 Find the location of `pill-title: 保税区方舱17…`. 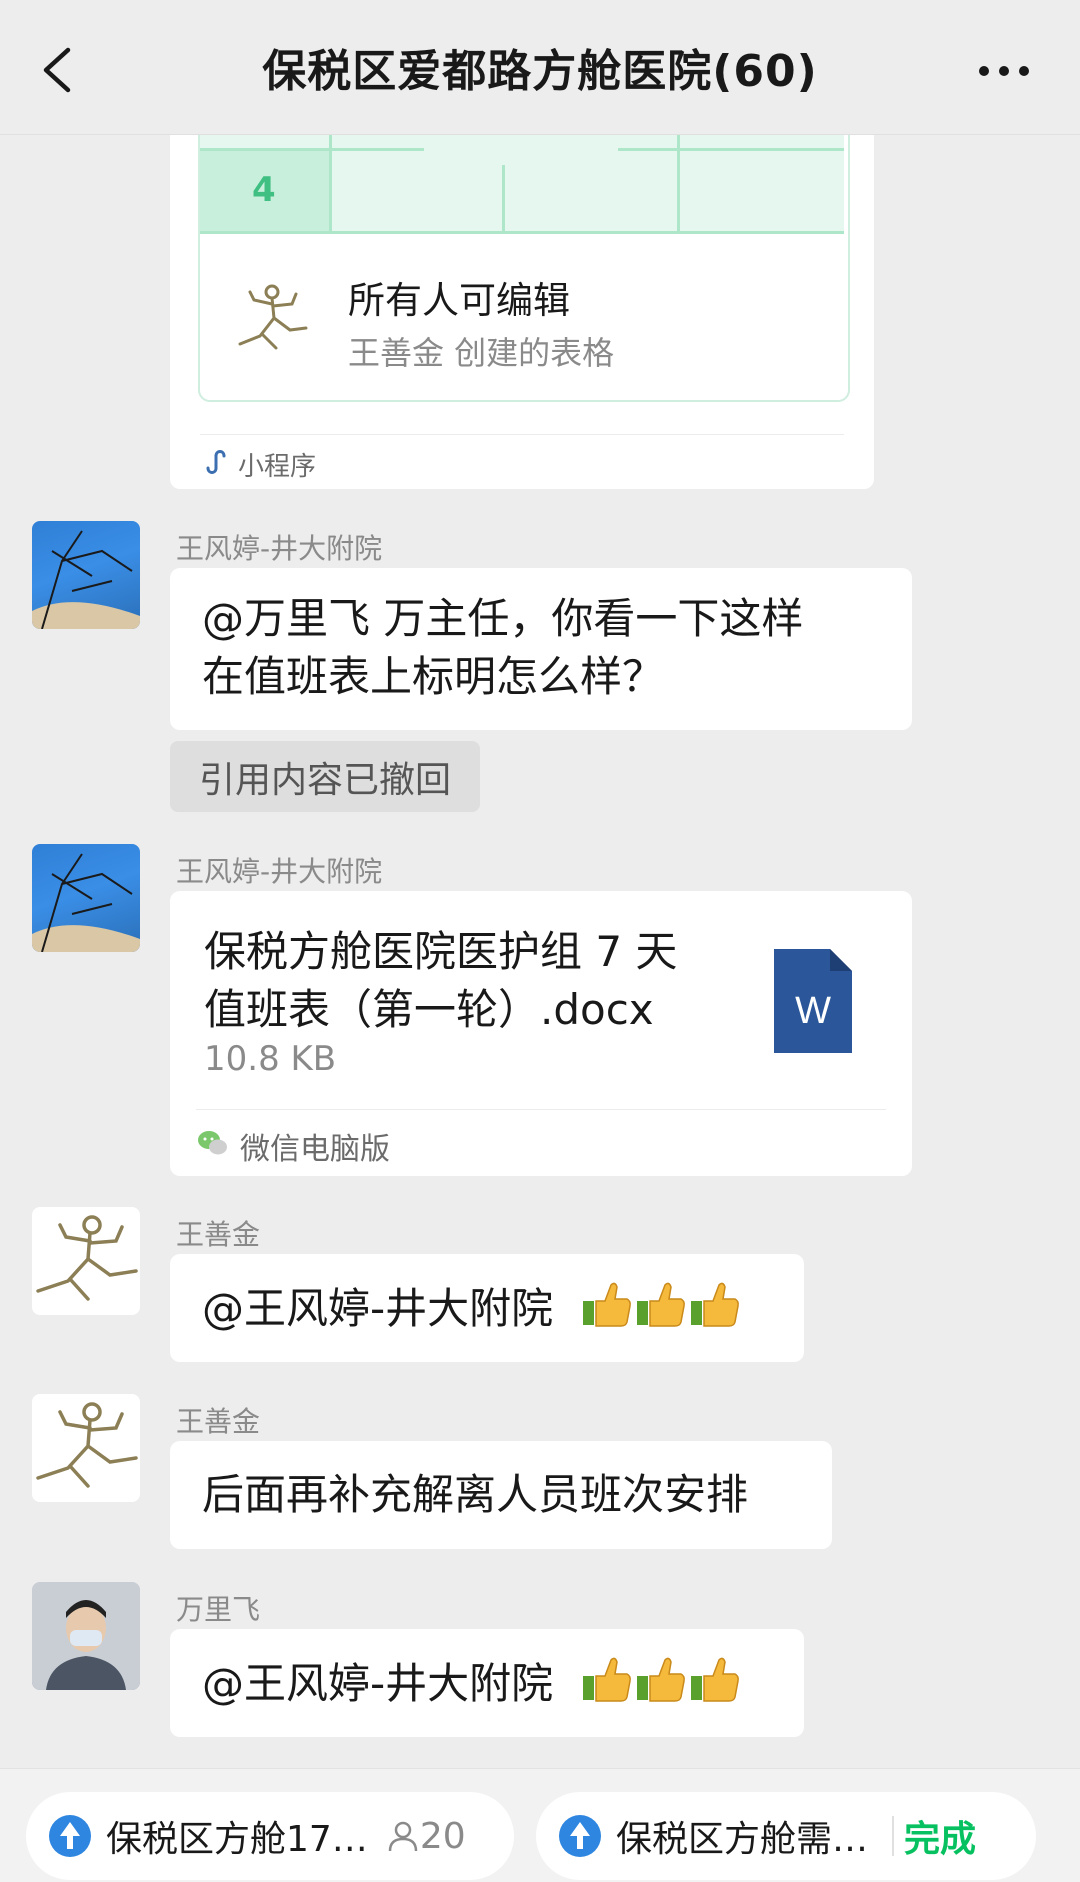

pill-title: 保税区方舱17… is located at coordinates (237, 1839).